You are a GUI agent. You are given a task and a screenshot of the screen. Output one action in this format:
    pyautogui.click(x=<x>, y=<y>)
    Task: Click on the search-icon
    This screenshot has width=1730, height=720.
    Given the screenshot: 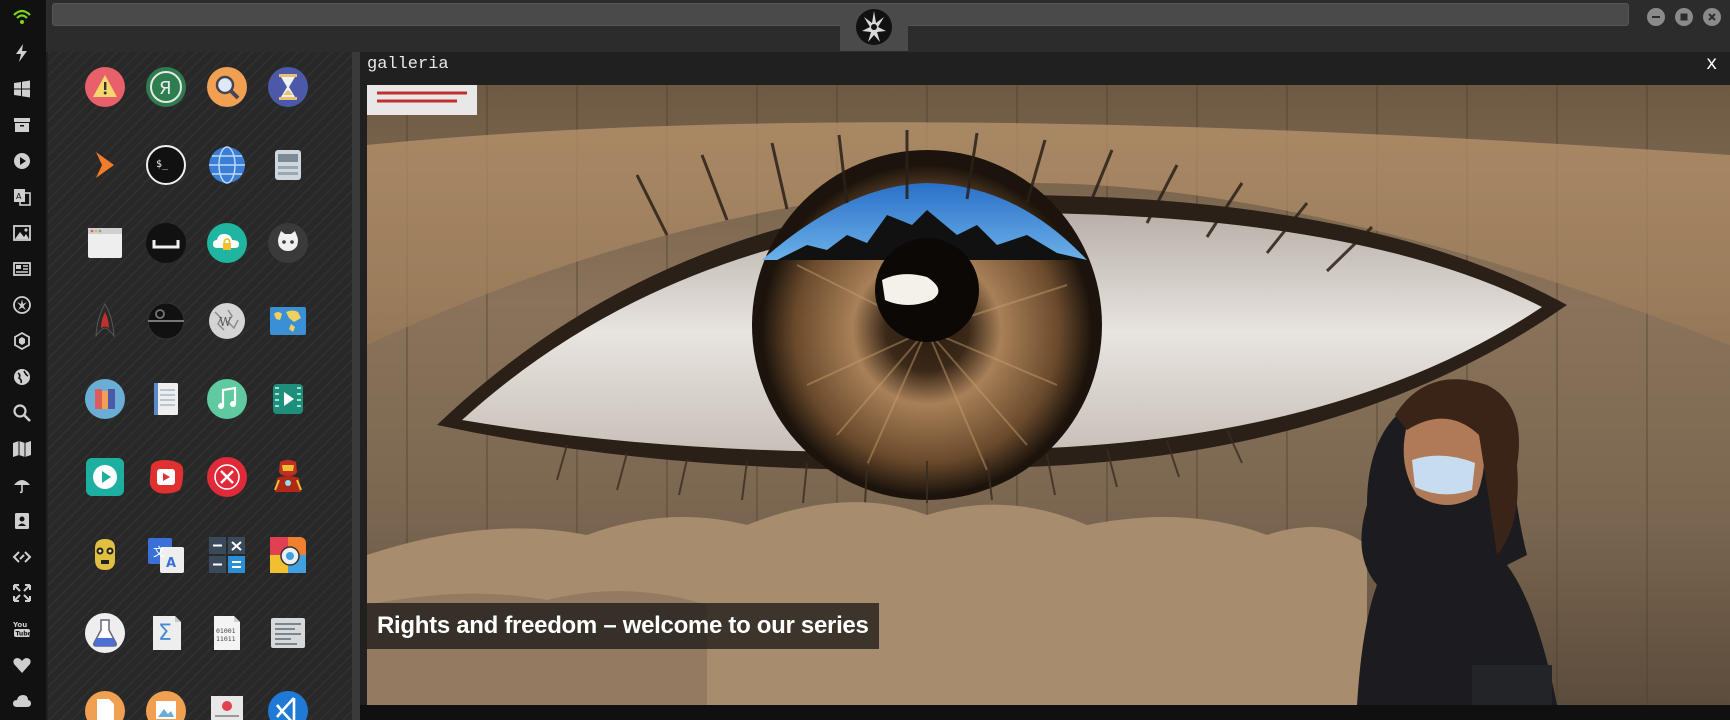 What is the action you would take?
    pyautogui.click(x=22, y=413)
    